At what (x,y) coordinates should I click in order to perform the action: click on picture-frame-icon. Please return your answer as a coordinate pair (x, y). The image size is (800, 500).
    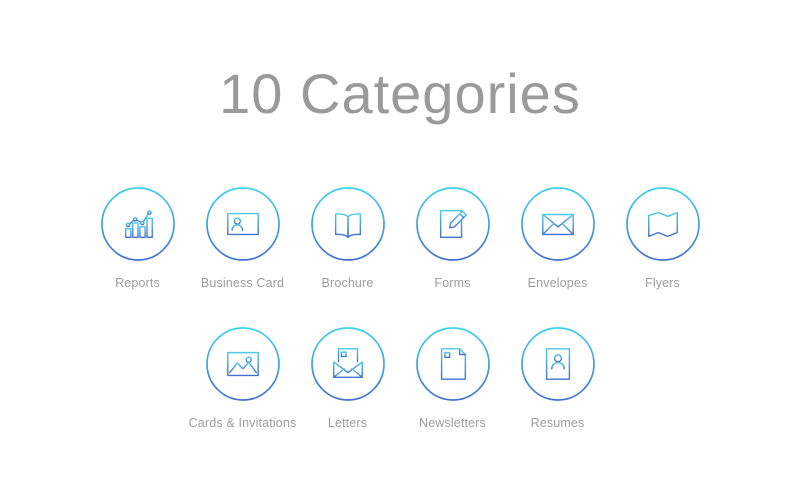
    Looking at the image, I should click on (242, 364).